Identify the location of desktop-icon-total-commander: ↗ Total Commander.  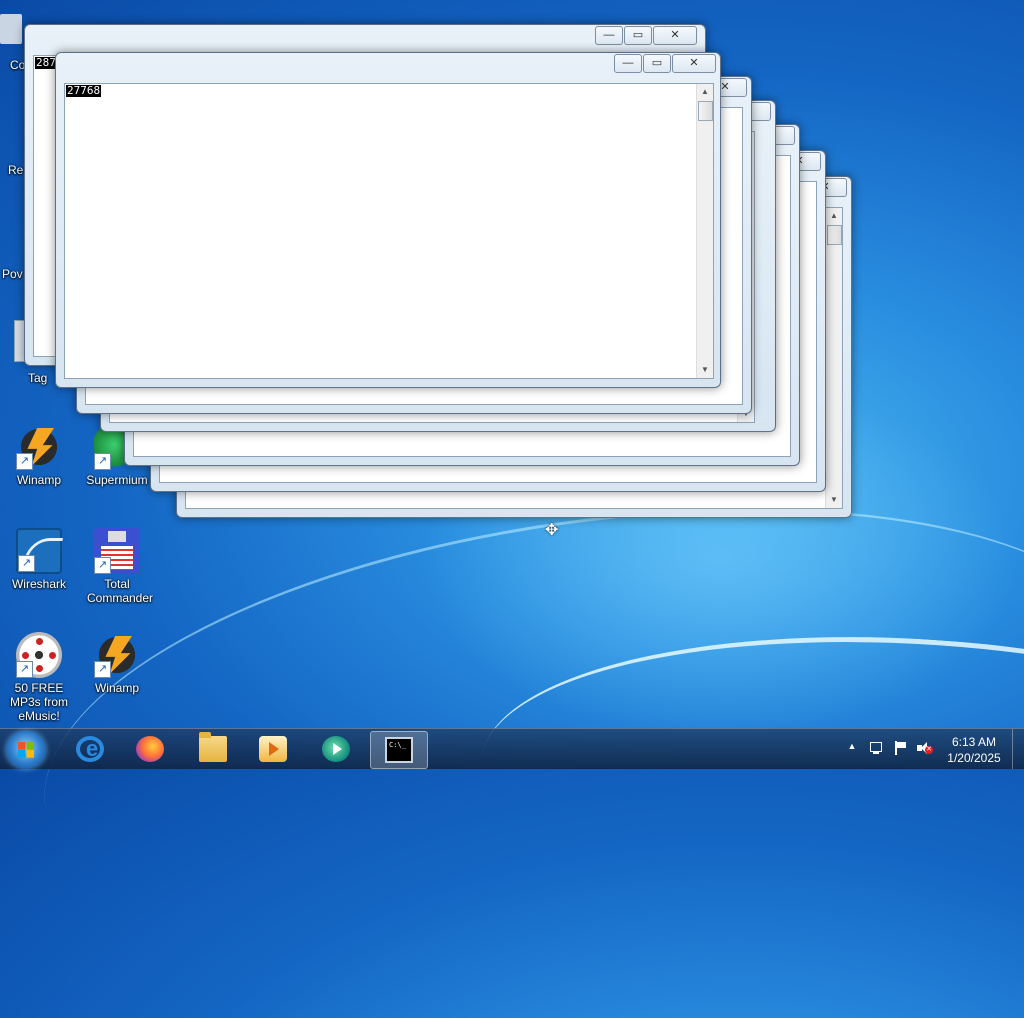
(117, 566).